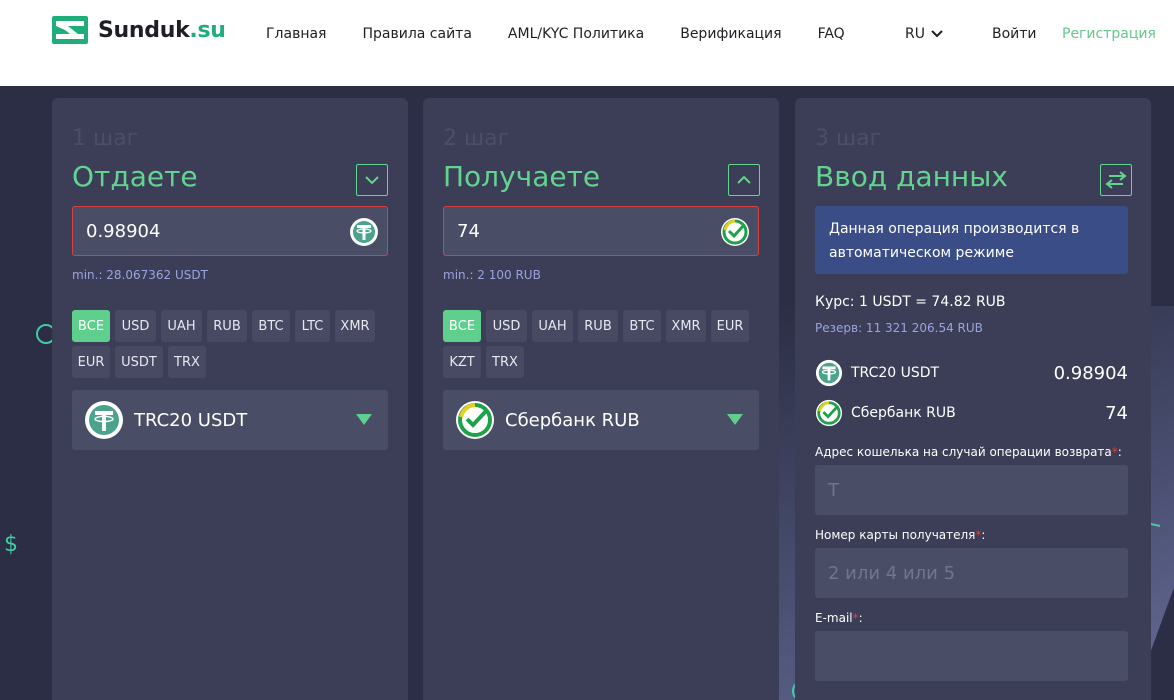 This screenshot has width=1174, height=700. I want to click on logo: Sunduk.su, so click(139, 30).